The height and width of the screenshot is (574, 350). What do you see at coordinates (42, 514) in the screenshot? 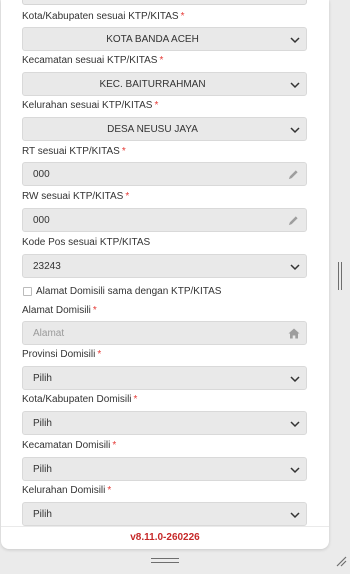
I see `village-dom-value: Pilih` at bounding box center [42, 514].